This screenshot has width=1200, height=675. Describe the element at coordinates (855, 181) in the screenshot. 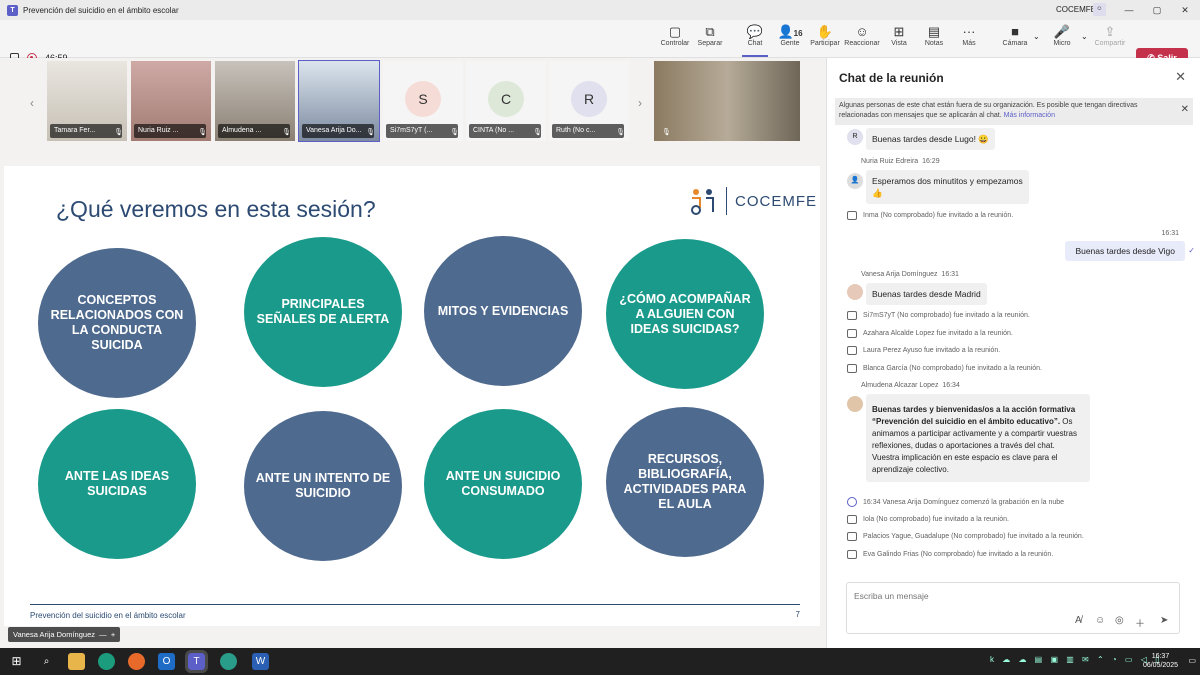

I see `avatar: 👤` at that location.